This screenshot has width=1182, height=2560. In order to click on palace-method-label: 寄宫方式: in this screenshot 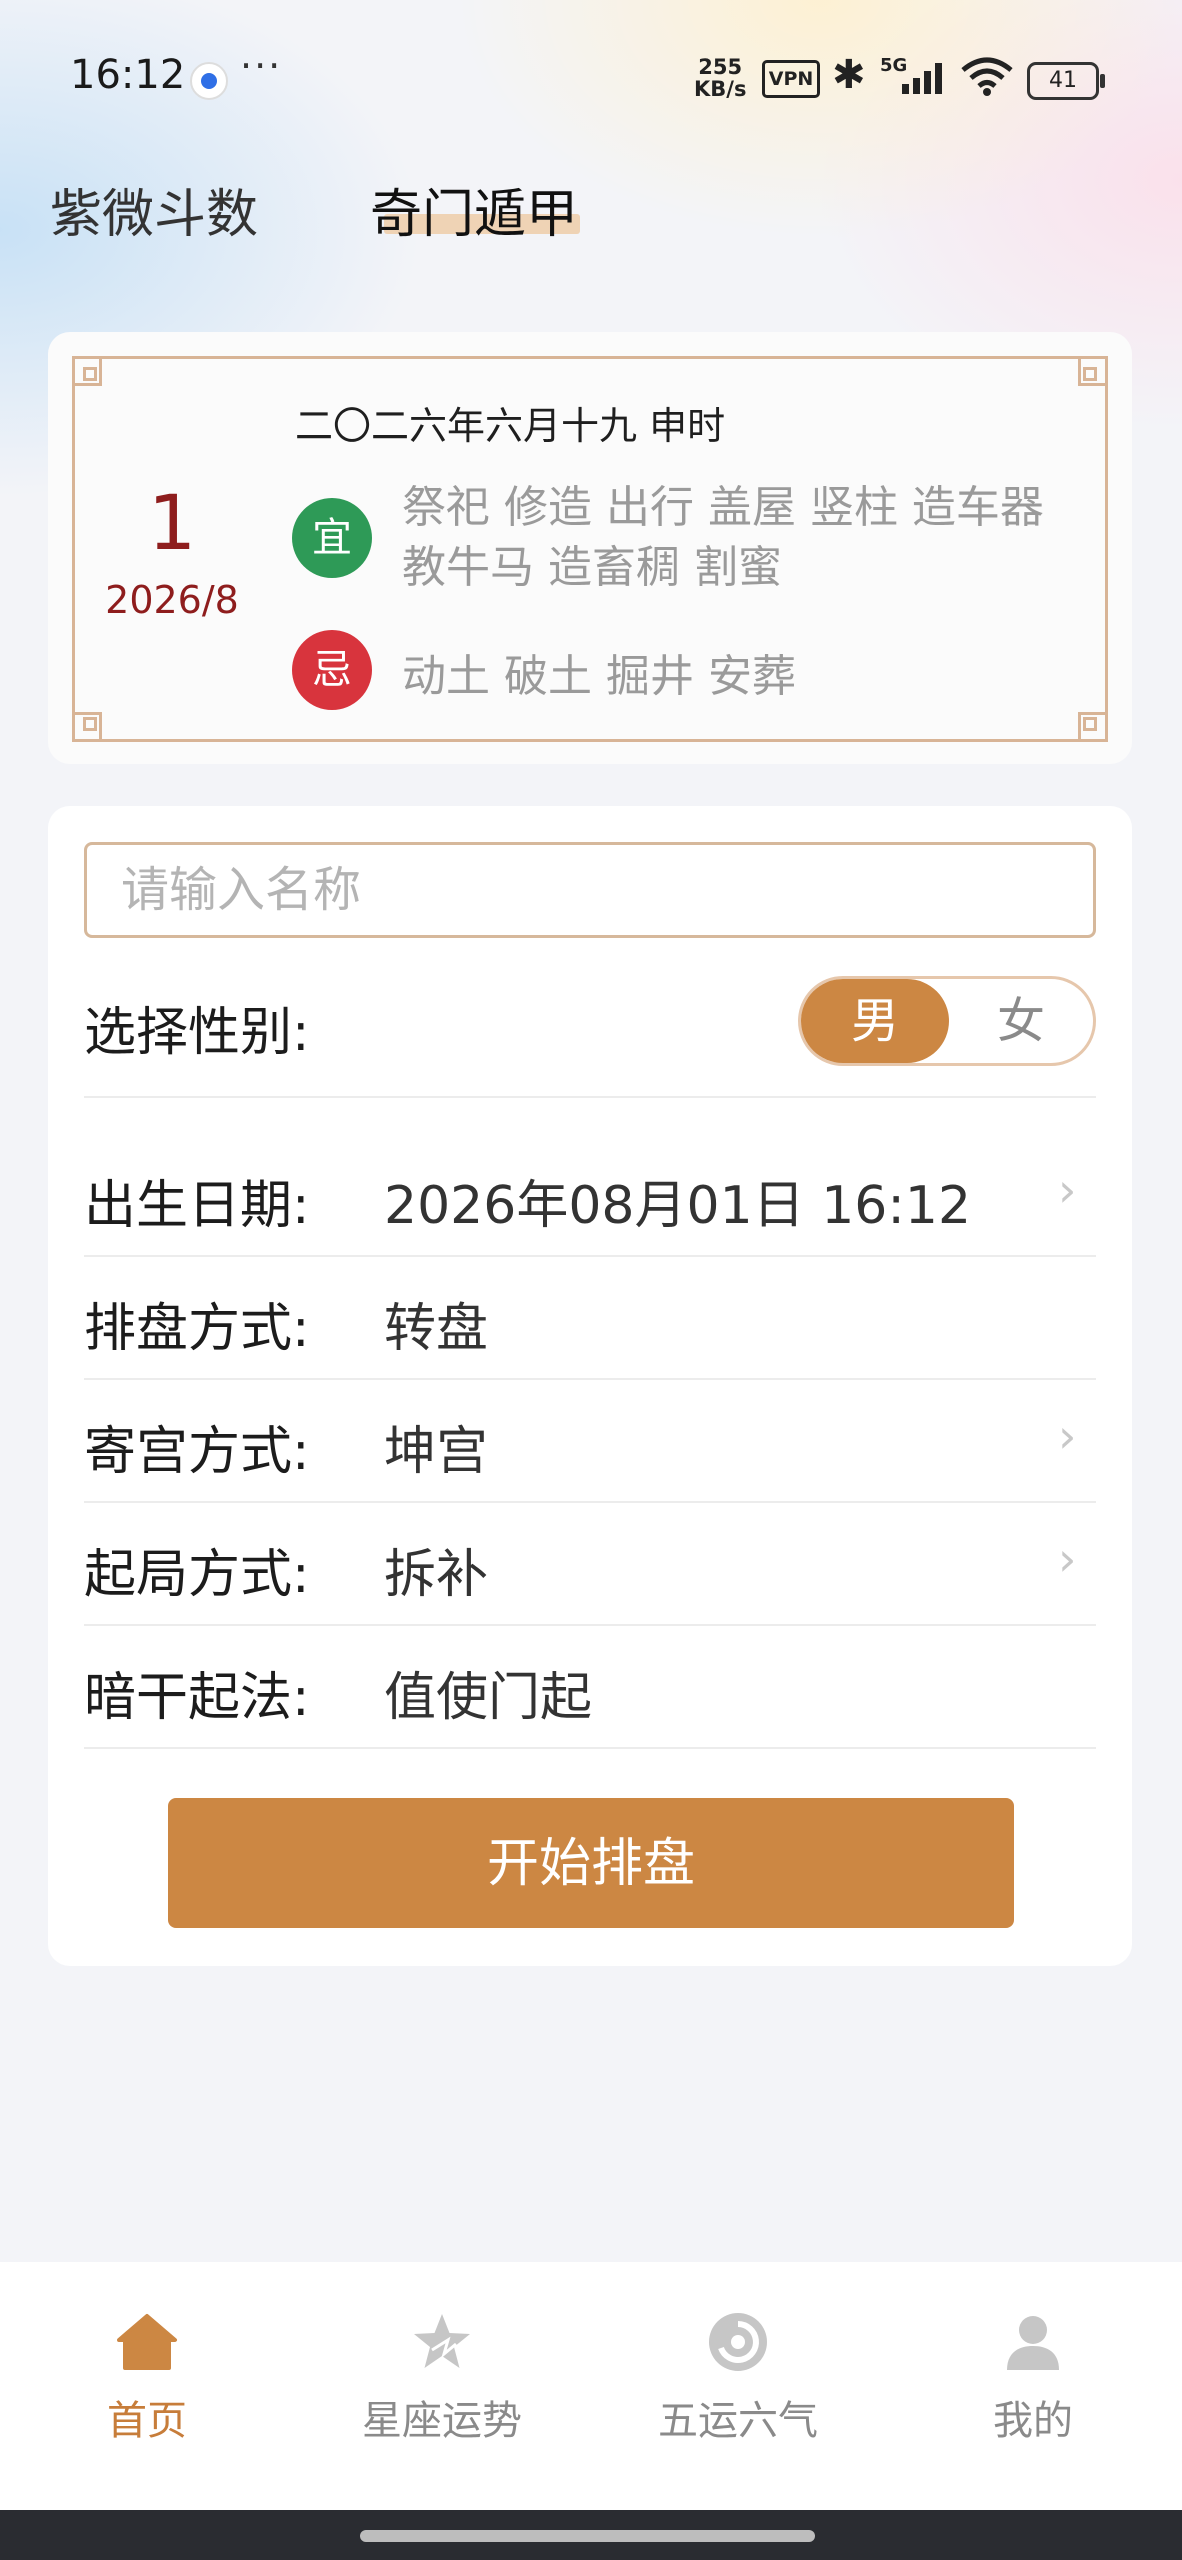, I will do `click(197, 1452)`.